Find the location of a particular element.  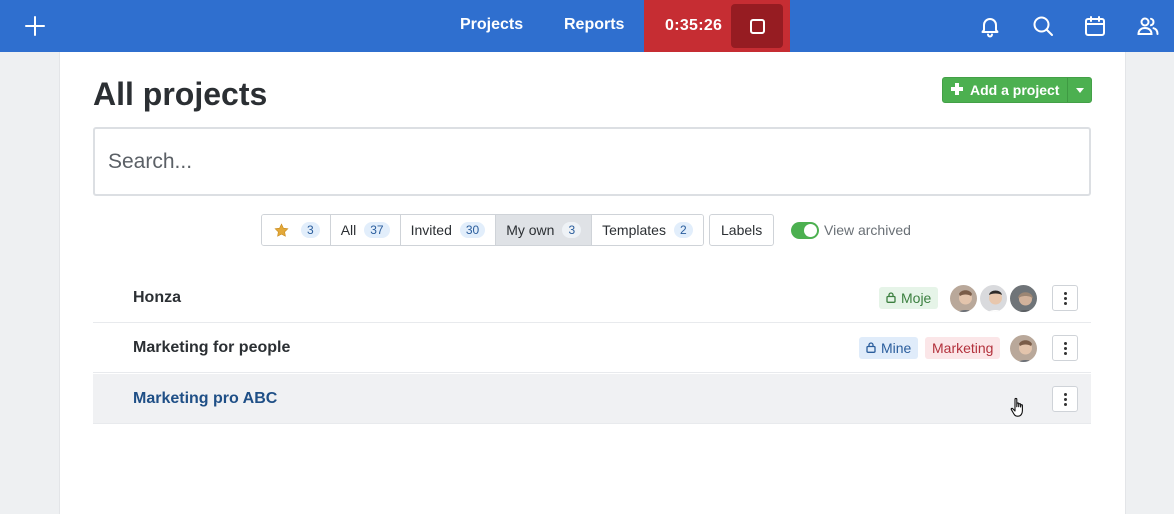

tag-label: Mine is located at coordinates (896, 348).